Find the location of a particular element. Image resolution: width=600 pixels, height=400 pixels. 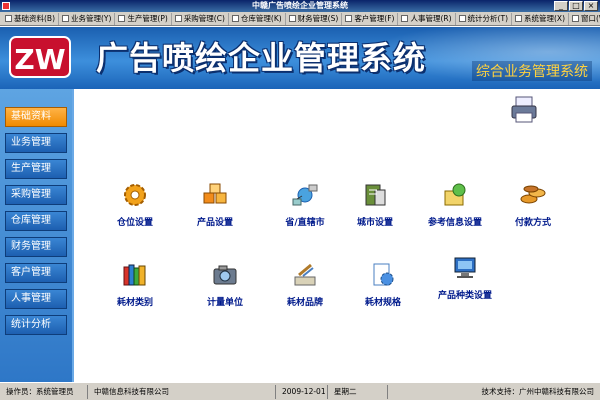

menu-label: 仓库管理(K) is located at coordinates (261, 18).